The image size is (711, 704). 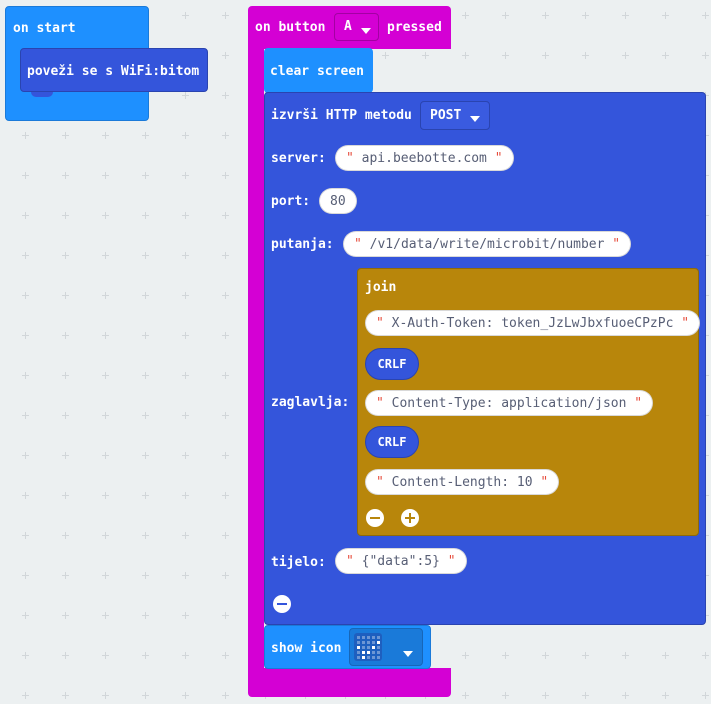 I want to click on content-length-value: Content-Length: 10, so click(x=462, y=482).